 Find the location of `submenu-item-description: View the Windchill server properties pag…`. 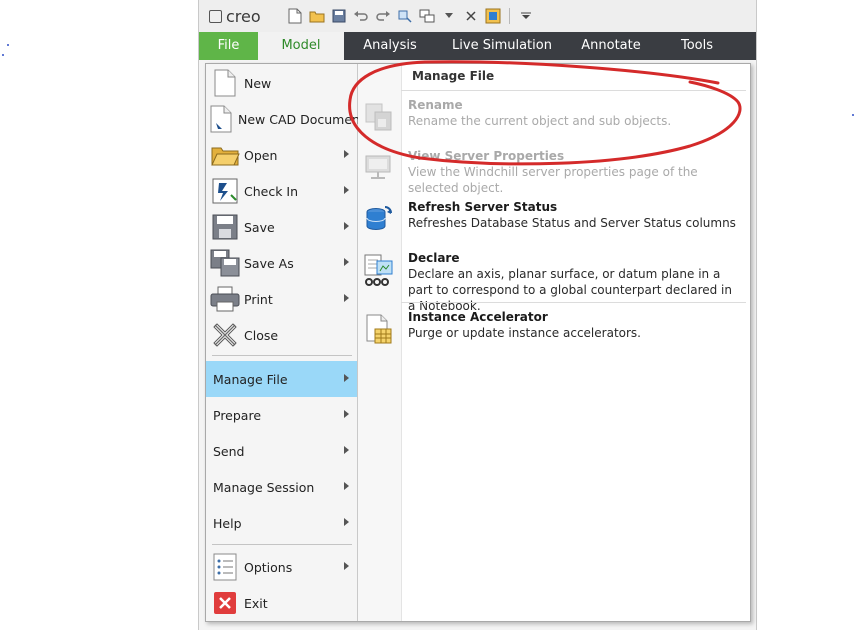

submenu-item-description: View the Windchill server properties pag… is located at coordinates (553, 180).